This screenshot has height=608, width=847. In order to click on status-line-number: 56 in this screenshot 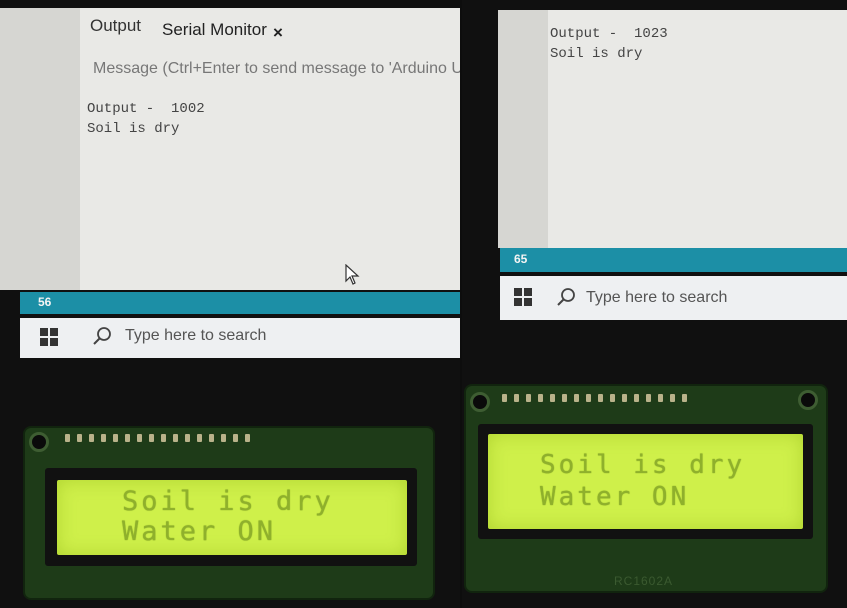, I will do `click(45, 302)`.